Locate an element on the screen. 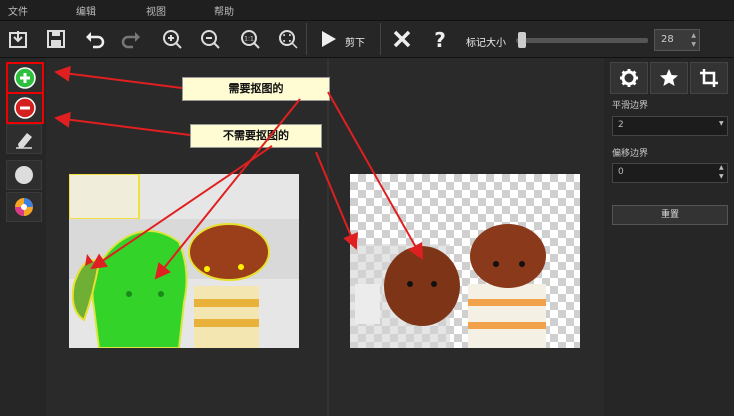  tab-settings is located at coordinates (629, 78).